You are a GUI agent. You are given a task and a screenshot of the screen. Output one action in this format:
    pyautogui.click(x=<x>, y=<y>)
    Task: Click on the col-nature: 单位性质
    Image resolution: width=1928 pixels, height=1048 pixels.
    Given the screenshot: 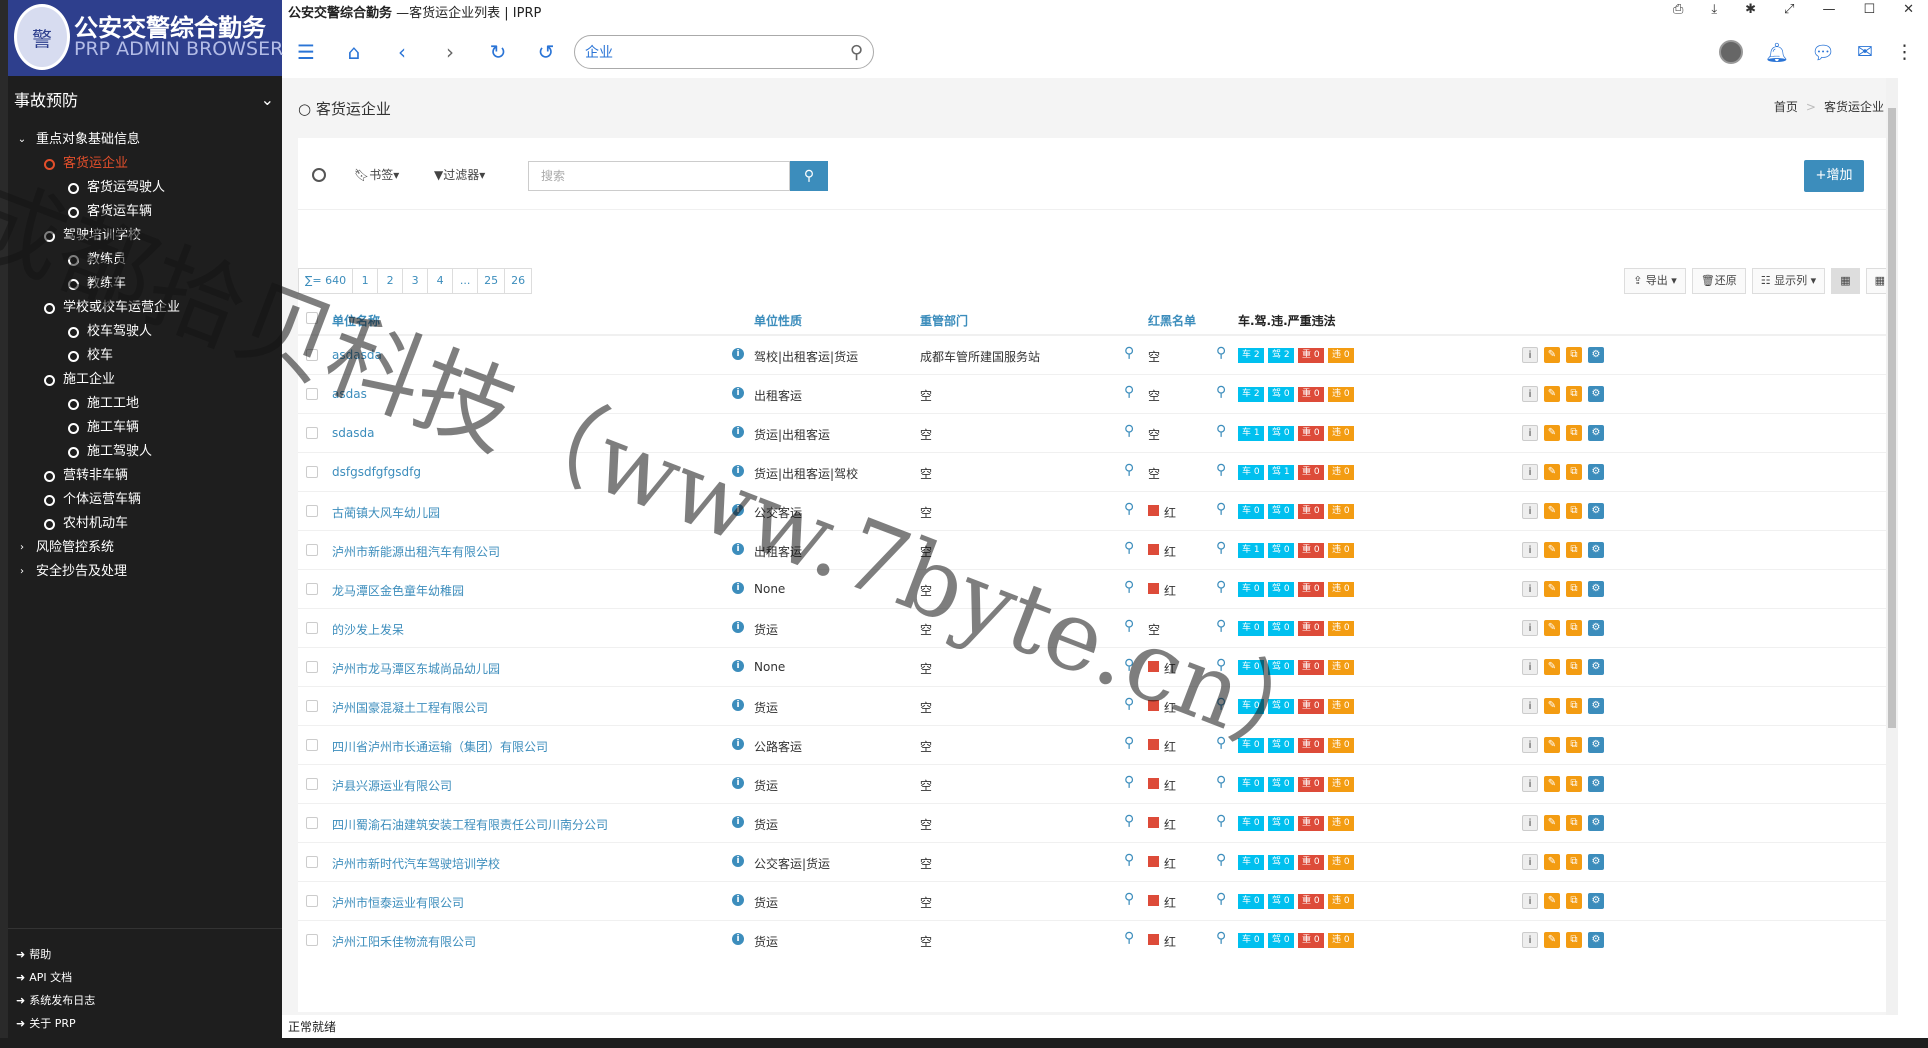 What is the action you would take?
    pyautogui.click(x=778, y=320)
    